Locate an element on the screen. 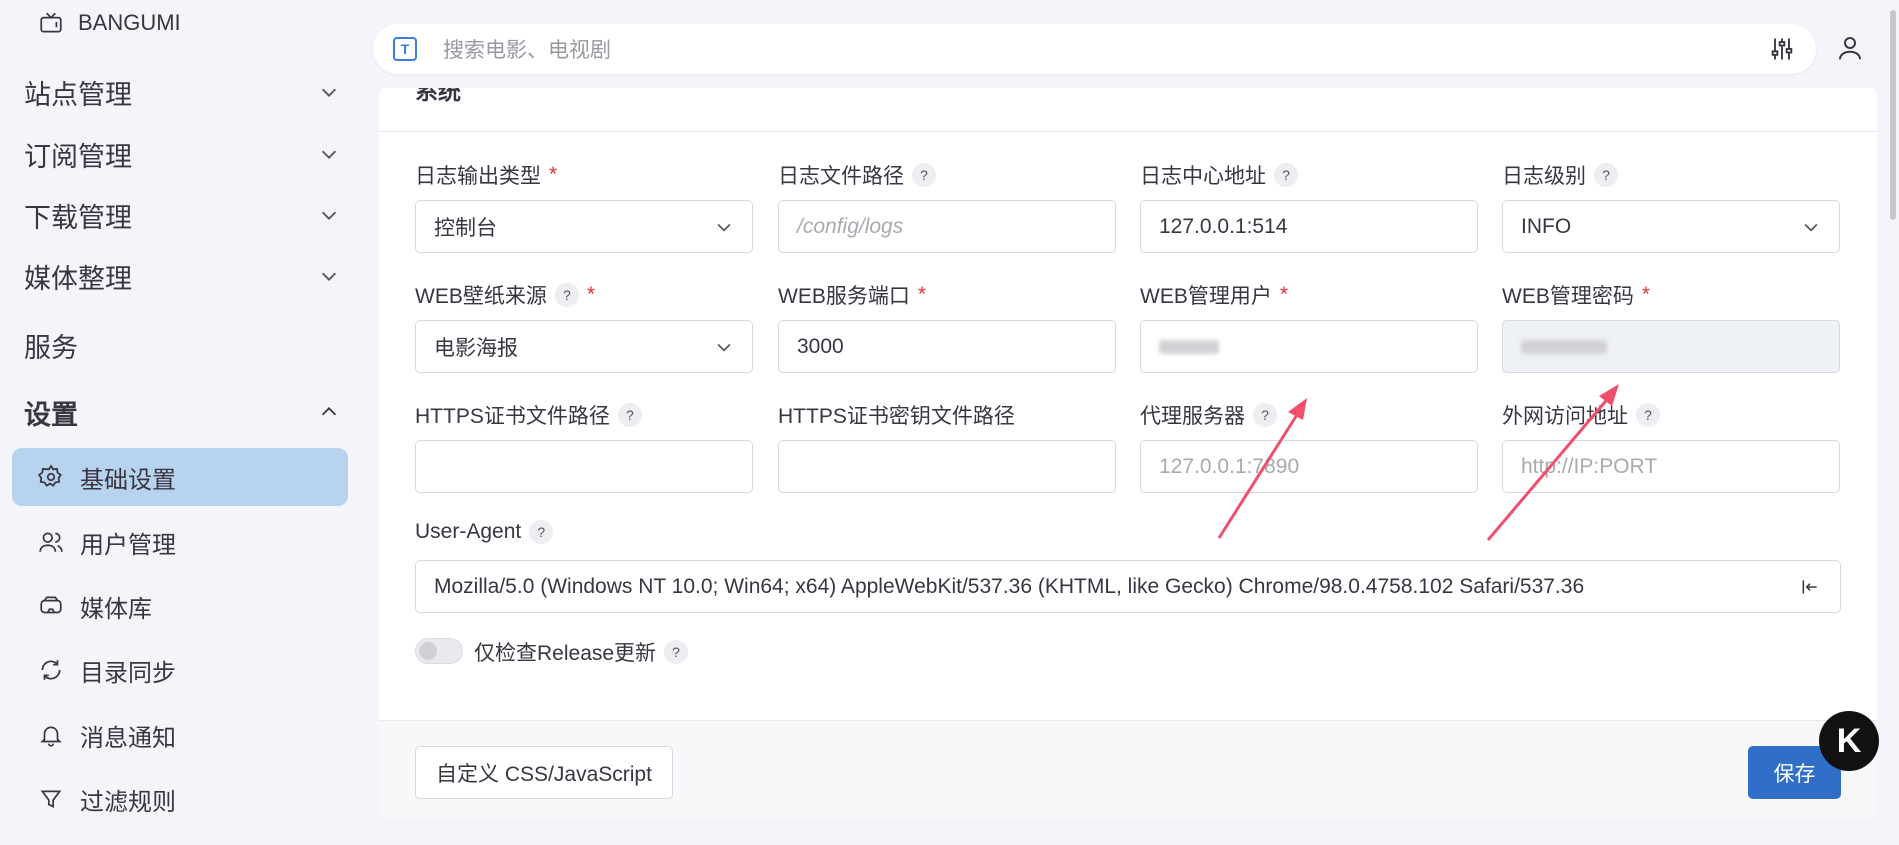  sidebar-item-notifications: 消息通知 is located at coordinates (180, 735).